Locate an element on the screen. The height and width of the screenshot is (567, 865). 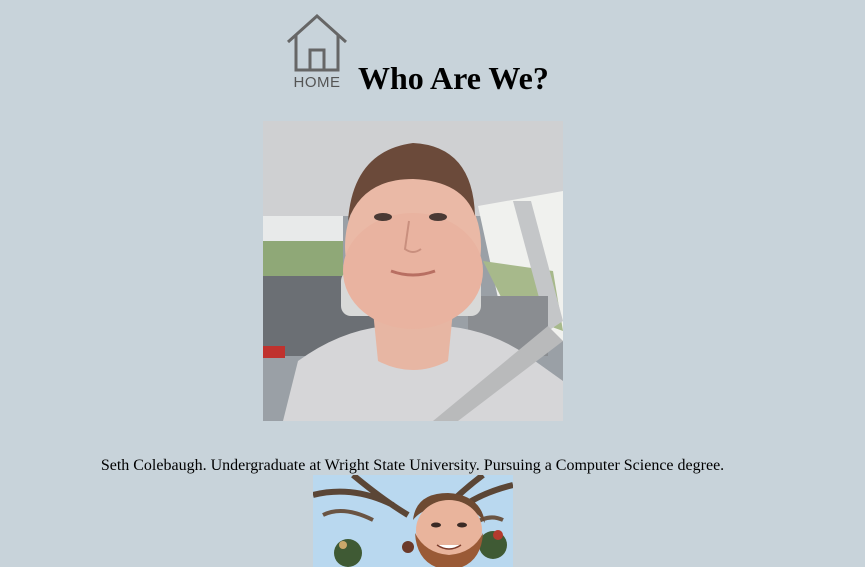
home-label: HOME is located at coordinates (317, 82).